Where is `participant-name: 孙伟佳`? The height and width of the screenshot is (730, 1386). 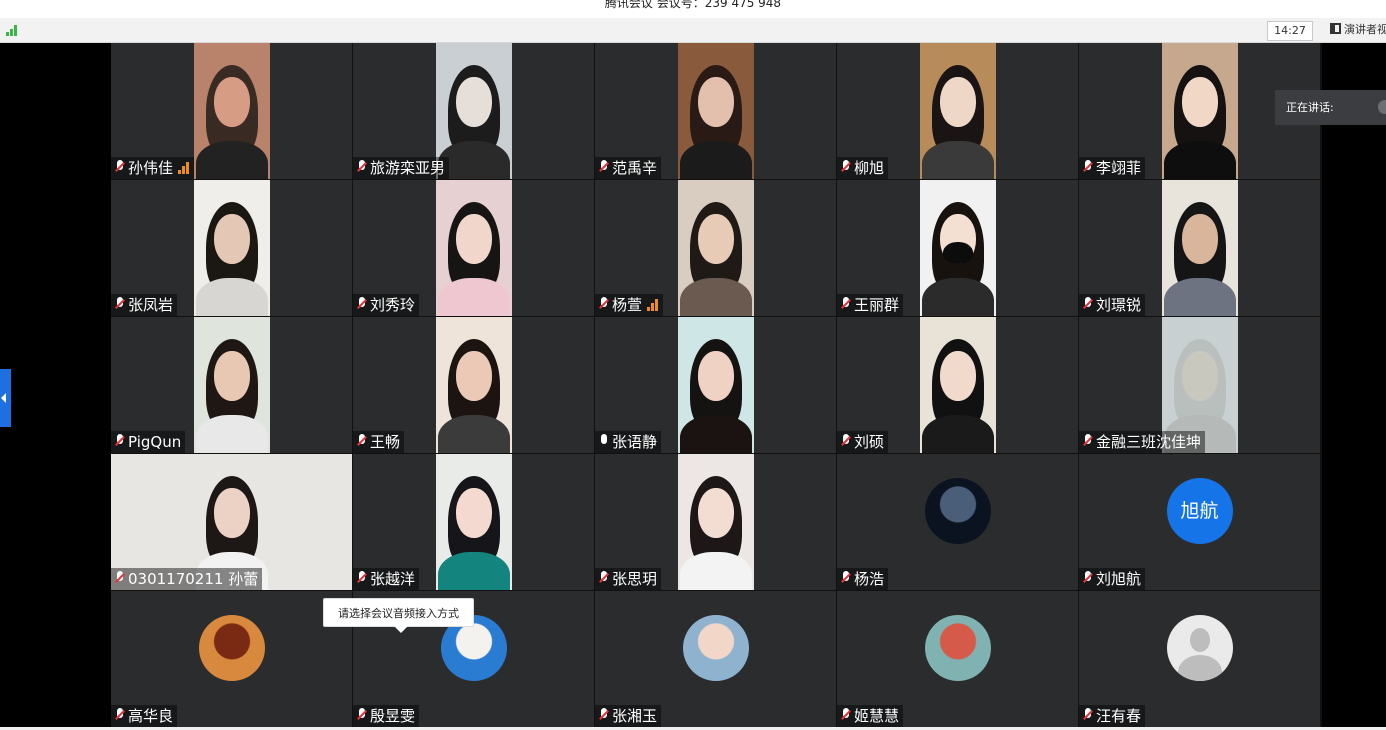 participant-name: 孙伟佳 is located at coordinates (151, 168).